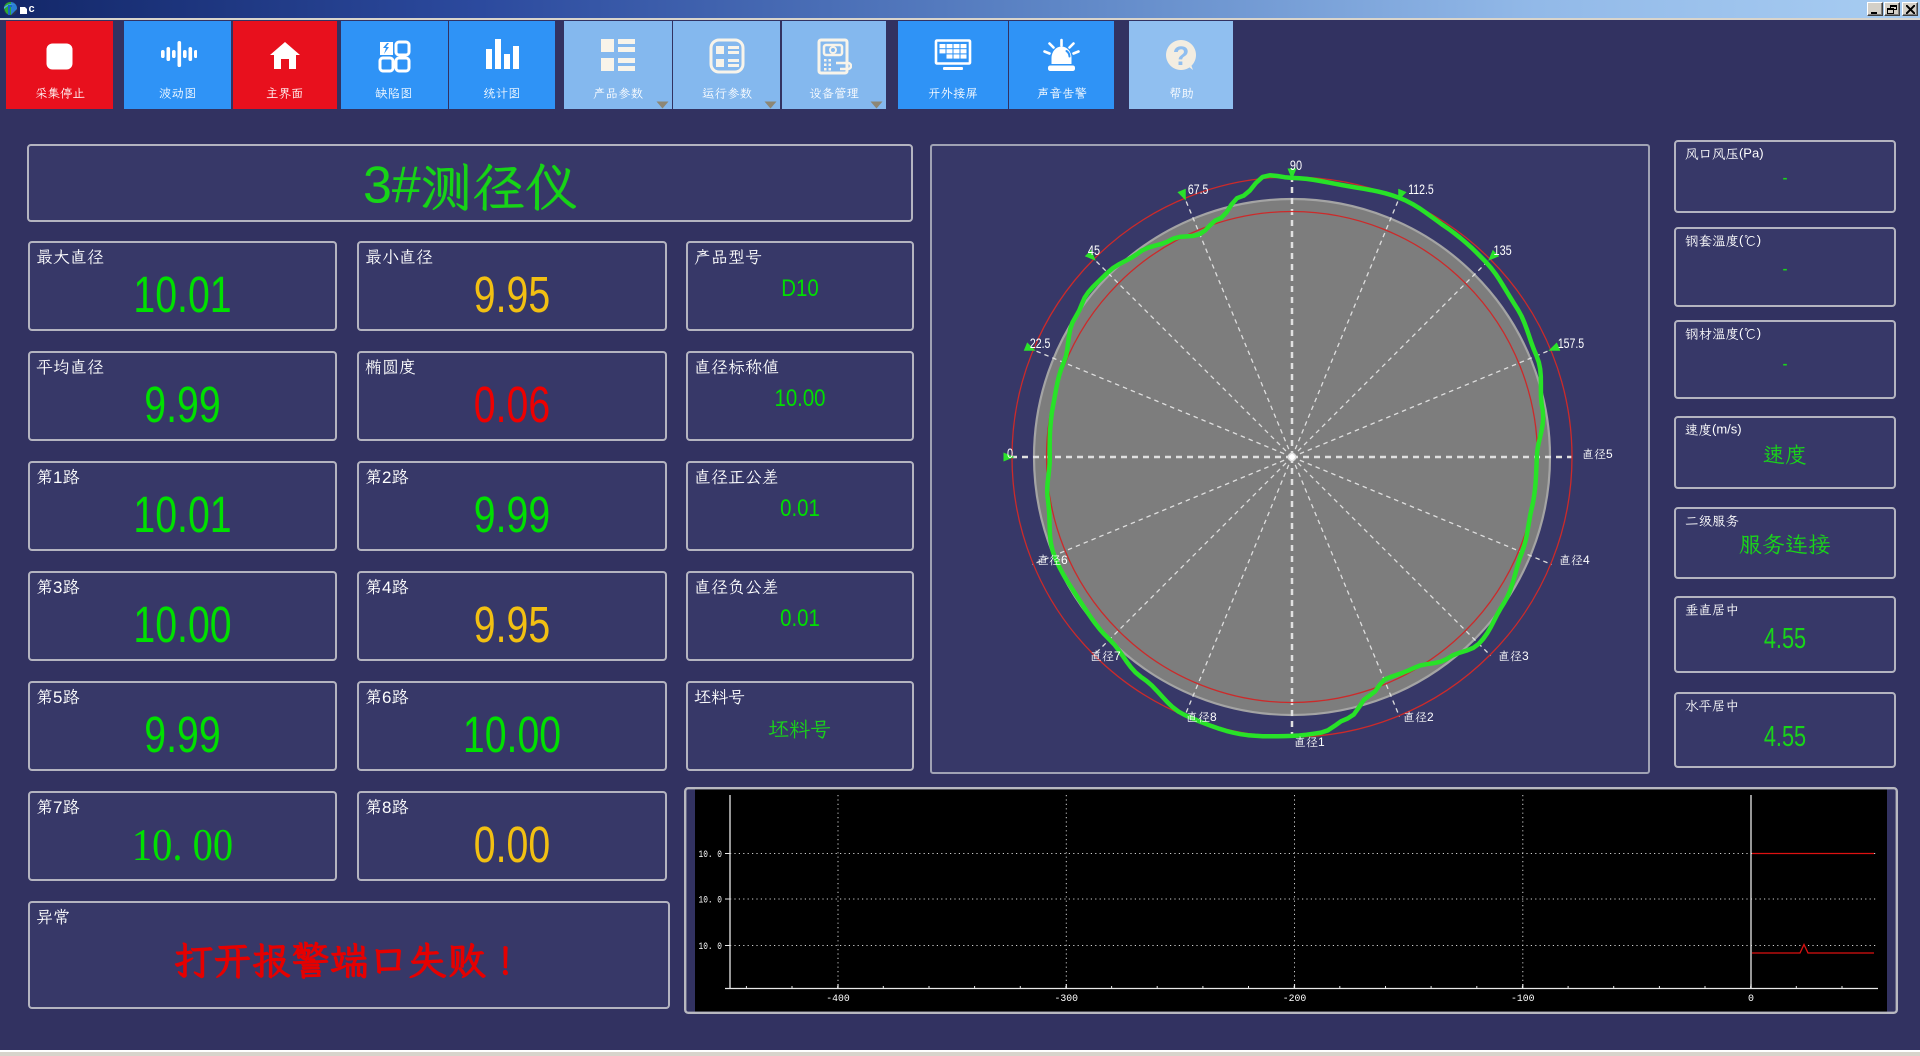 This screenshot has width=1920, height=1056. Describe the element at coordinates (1751, 999) in the screenshot. I see `svg-text: 0` at that location.